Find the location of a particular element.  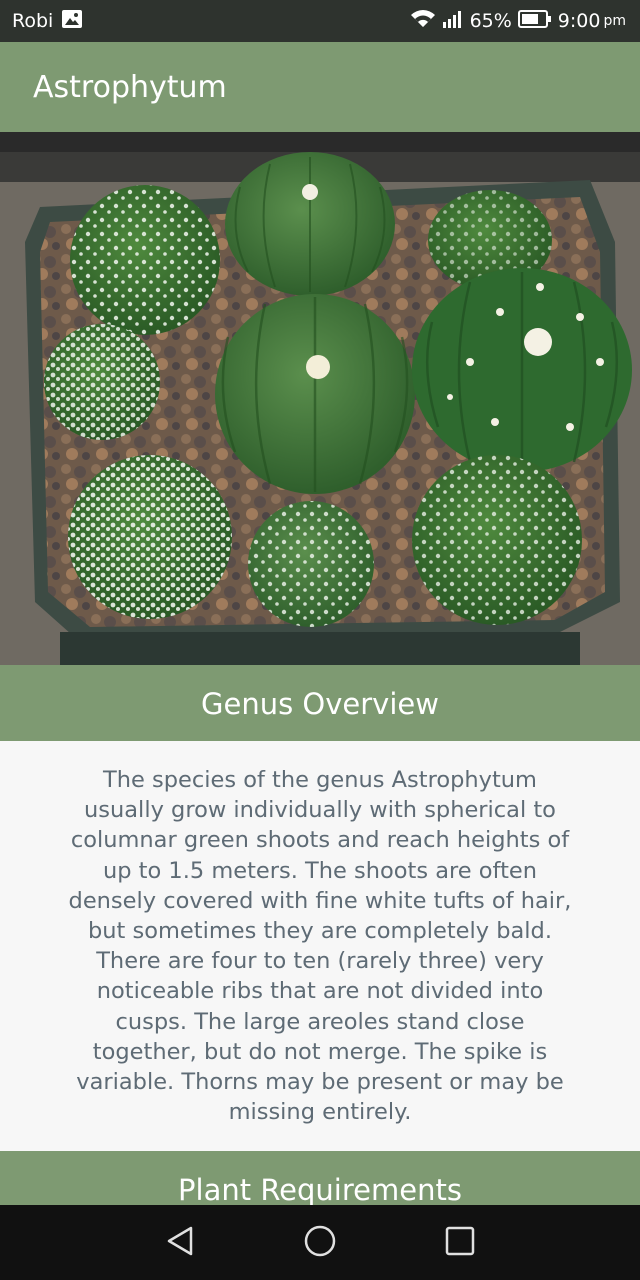

section-title: Genus Overview is located at coordinates (320, 704).